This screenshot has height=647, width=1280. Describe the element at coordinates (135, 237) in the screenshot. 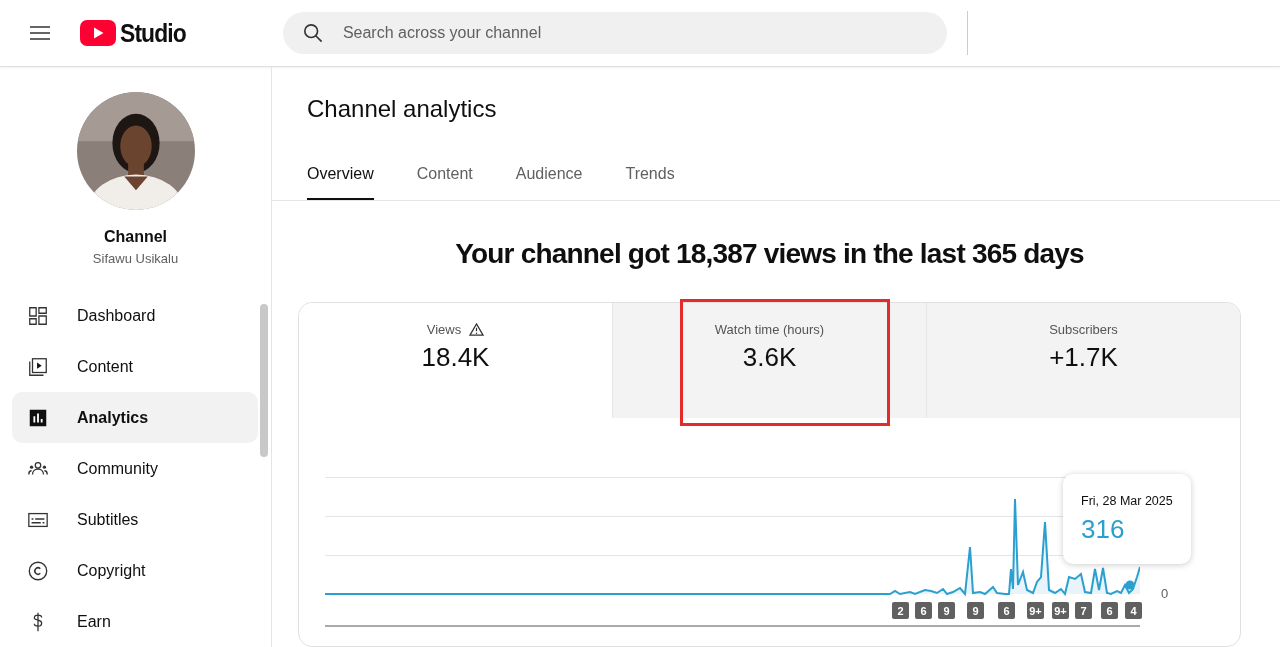

I see `channel-label: Channel` at that location.